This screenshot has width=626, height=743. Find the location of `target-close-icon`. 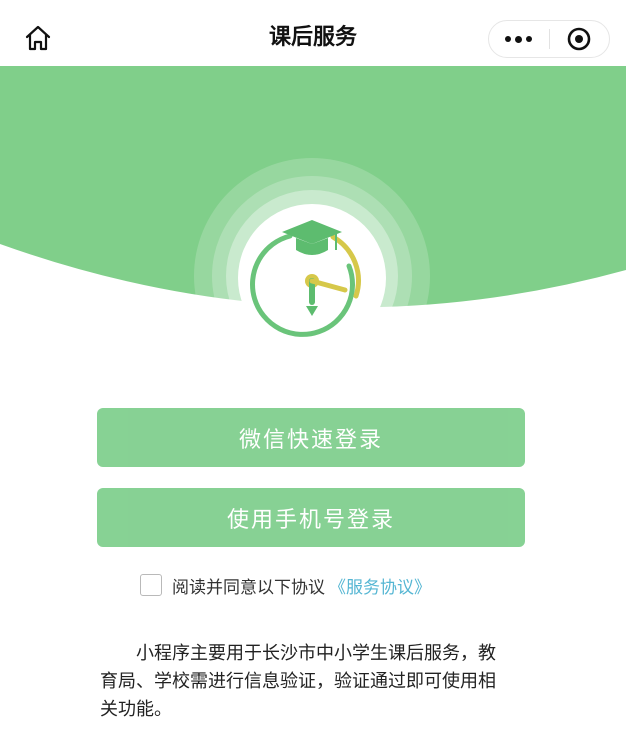

target-close-icon is located at coordinates (579, 39).